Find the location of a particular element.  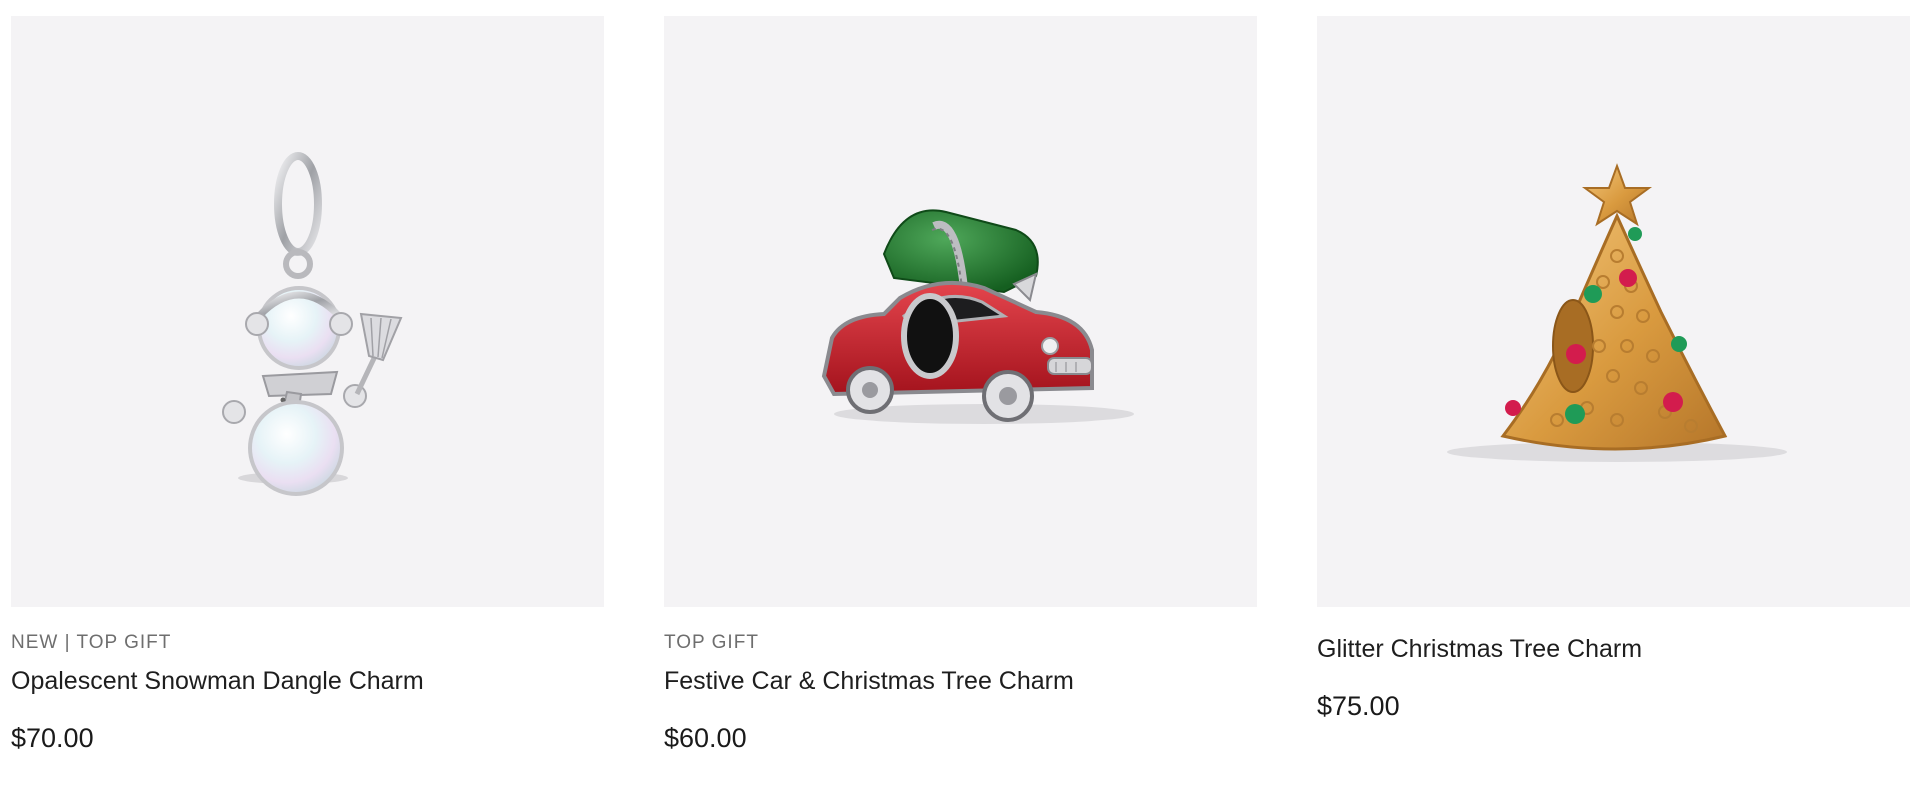

snowman-charm-image is located at coordinates (312, 324).